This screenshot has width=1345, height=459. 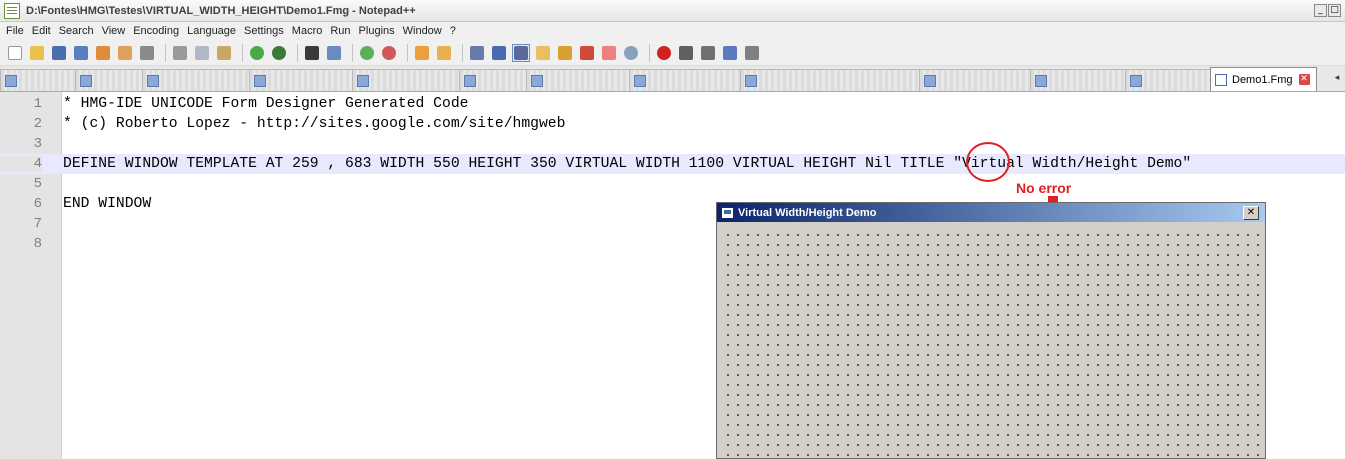 What do you see at coordinates (15, 53) in the screenshot?
I see `new-icon` at bounding box center [15, 53].